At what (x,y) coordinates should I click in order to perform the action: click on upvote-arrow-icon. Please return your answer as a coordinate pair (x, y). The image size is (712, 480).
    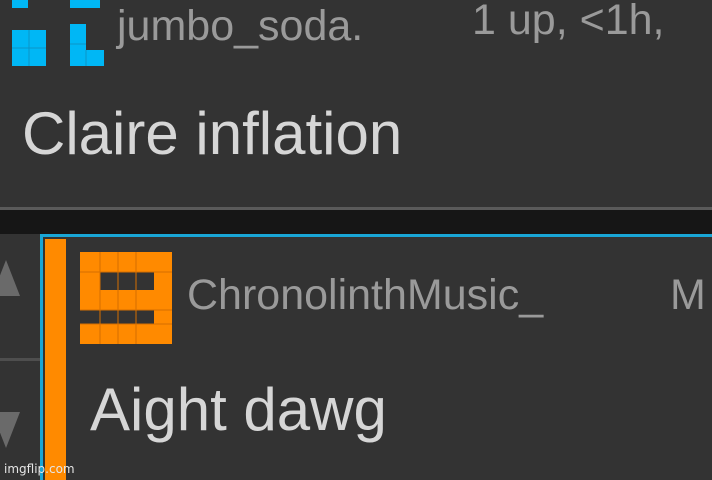
    Looking at the image, I should click on (10, 278).